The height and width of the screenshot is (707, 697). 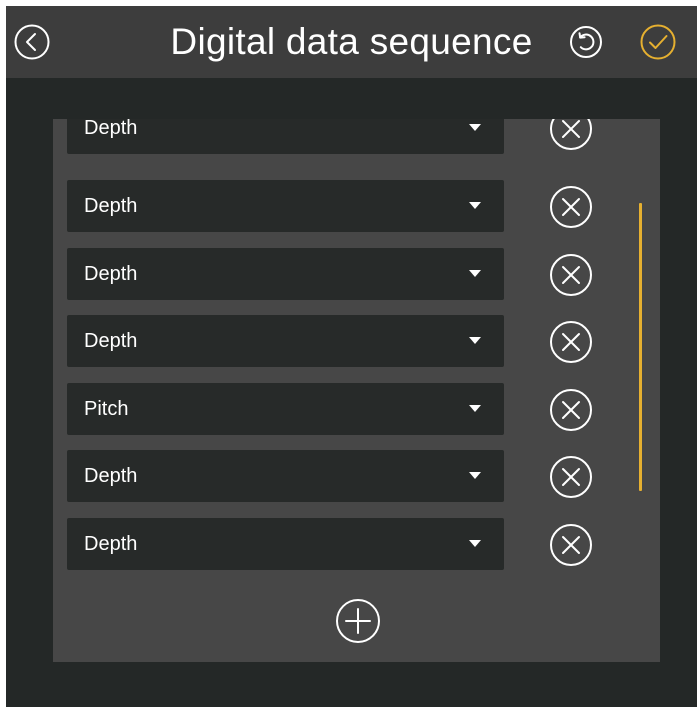 I want to click on reset-button, so click(x=586, y=42).